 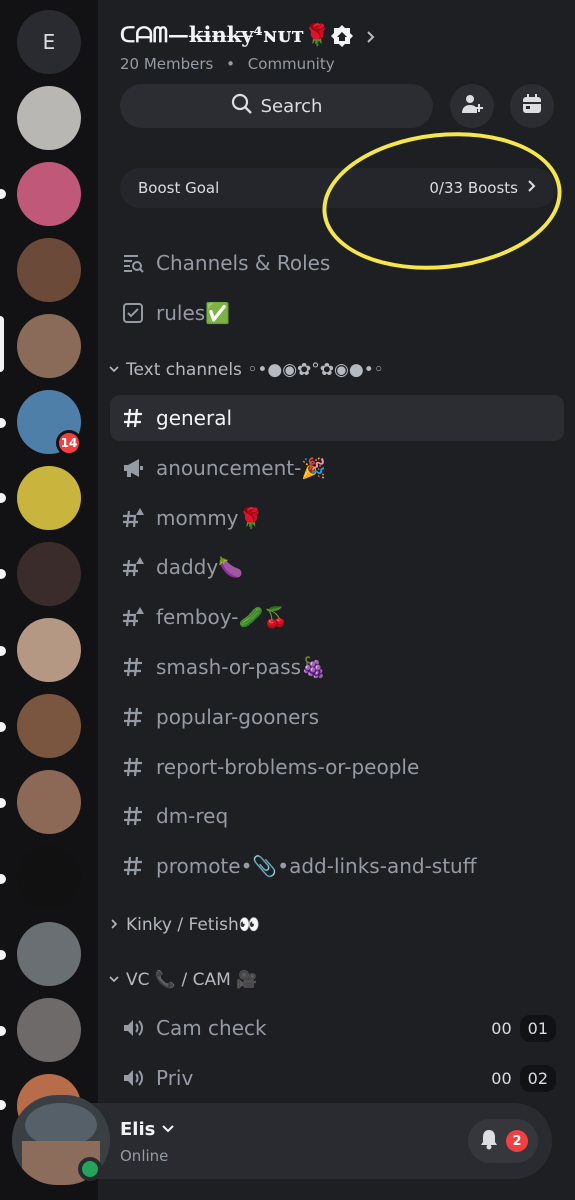 What do you see at coordinates (337, 717) in the screenshot?
I see `channel-item: popular-gooners` at bounding box center [337, 717].